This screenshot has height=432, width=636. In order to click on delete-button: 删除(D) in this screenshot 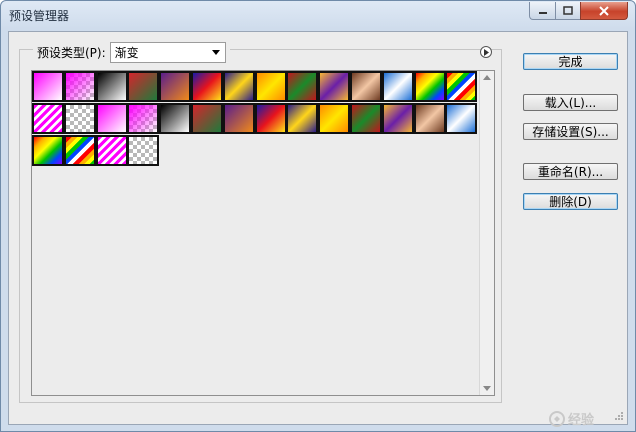, I will do `click(570, 201)`.